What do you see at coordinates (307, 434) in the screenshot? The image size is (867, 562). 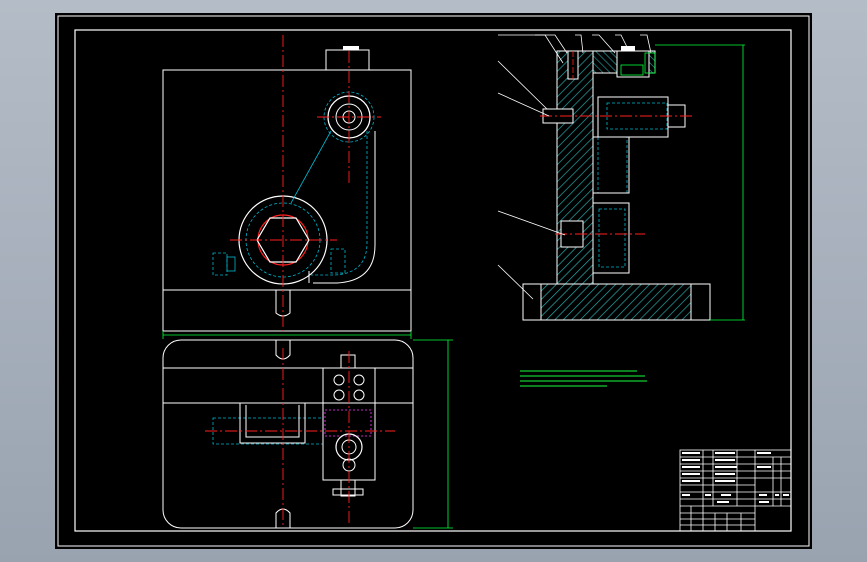 I see `top-view` at bounding box center [307, 434].